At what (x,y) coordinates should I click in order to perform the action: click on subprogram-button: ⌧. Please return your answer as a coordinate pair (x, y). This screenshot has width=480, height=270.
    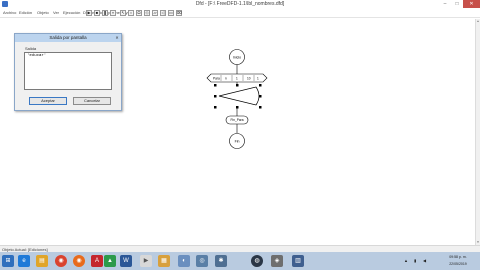
    Looking at the image, I should click on (179, 13).